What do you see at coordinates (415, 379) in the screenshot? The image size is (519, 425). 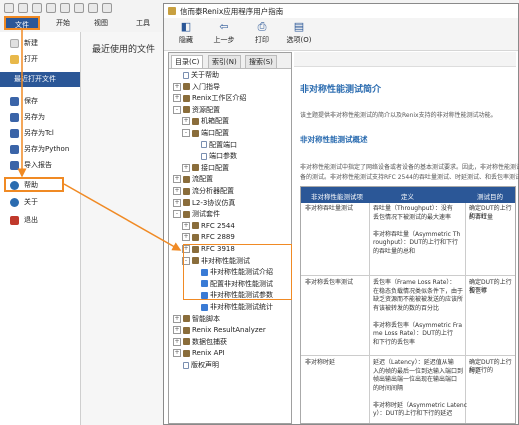 I see `cell-definition-line: 帧出输出端一位出现在输出端口` at bounding box center [415, 379].